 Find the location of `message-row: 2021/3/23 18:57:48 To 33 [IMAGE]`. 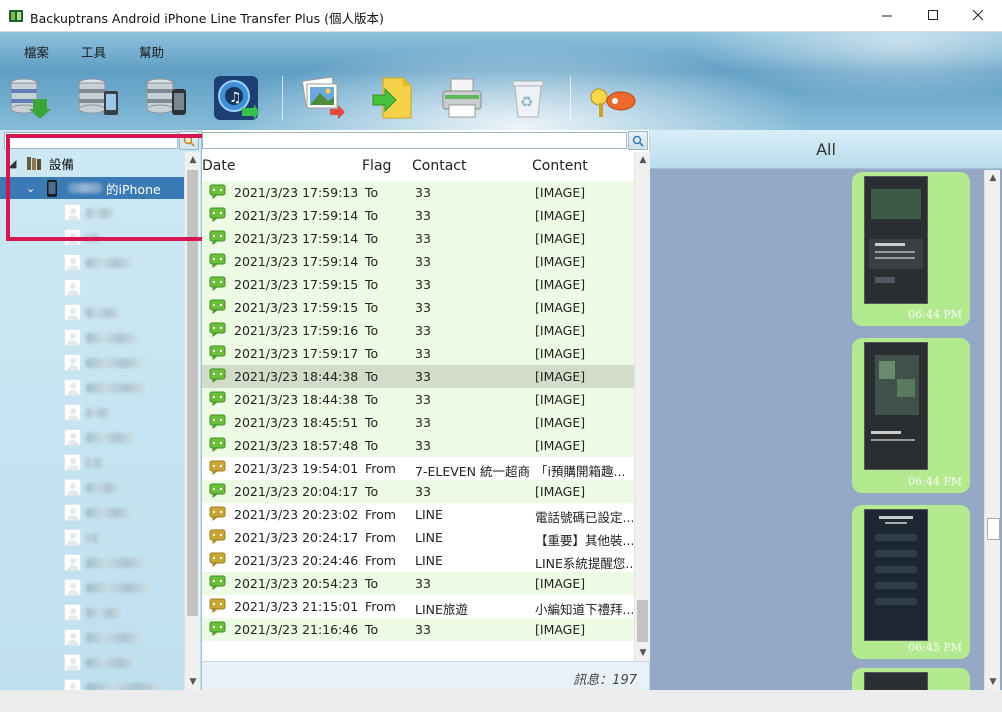

message-row: 2021/3/23 18:57:48 To 33 [IMAGE] is located at coordinates (418, 445).